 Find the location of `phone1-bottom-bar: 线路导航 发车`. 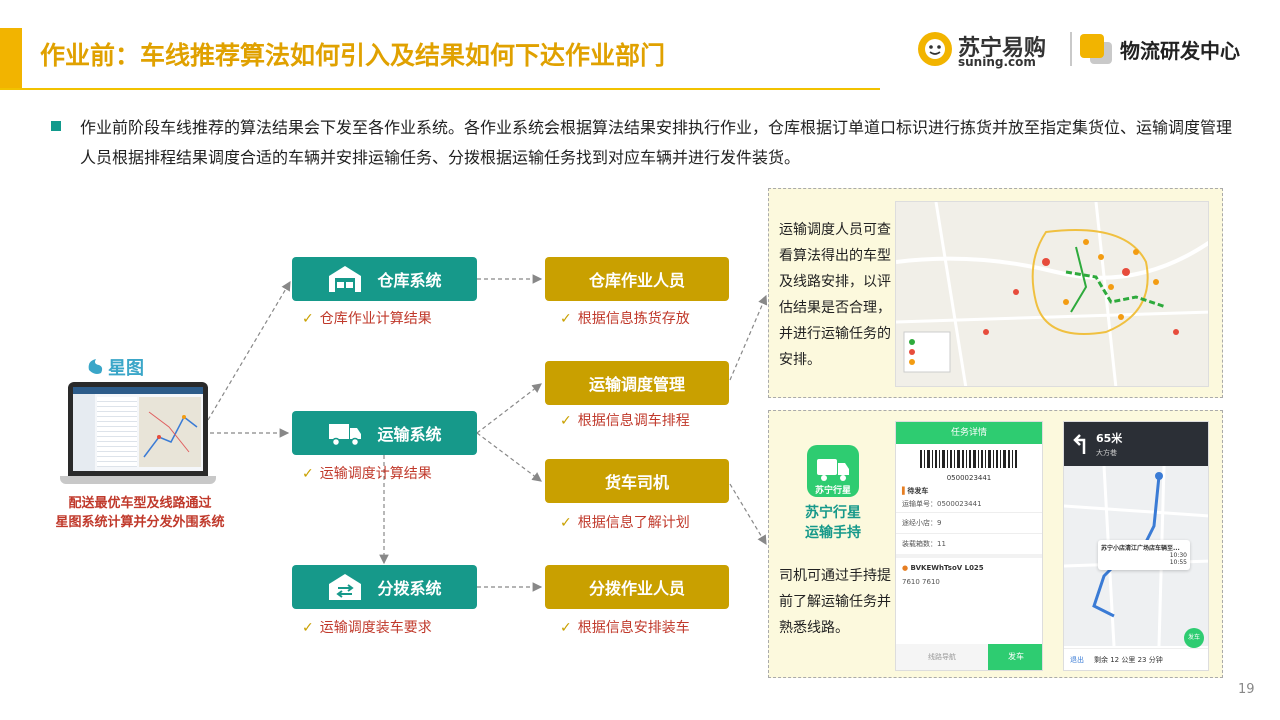

phone1-bottom-bar: 线路导航 发车 is located at coordinates (969, 657).